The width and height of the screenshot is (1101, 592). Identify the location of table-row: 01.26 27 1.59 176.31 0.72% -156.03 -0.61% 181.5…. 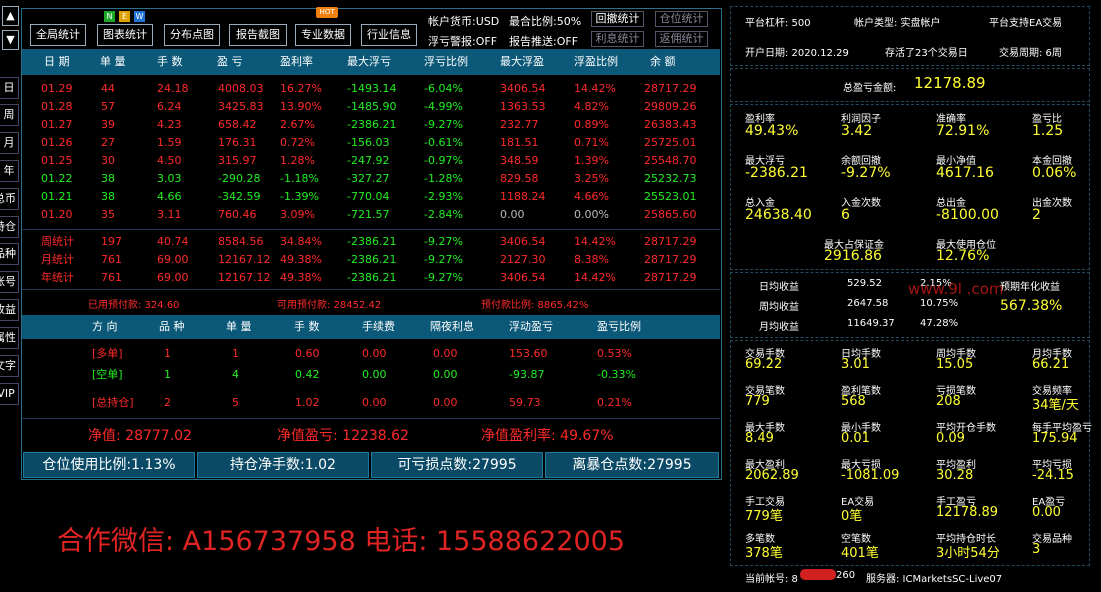
(371, 143).